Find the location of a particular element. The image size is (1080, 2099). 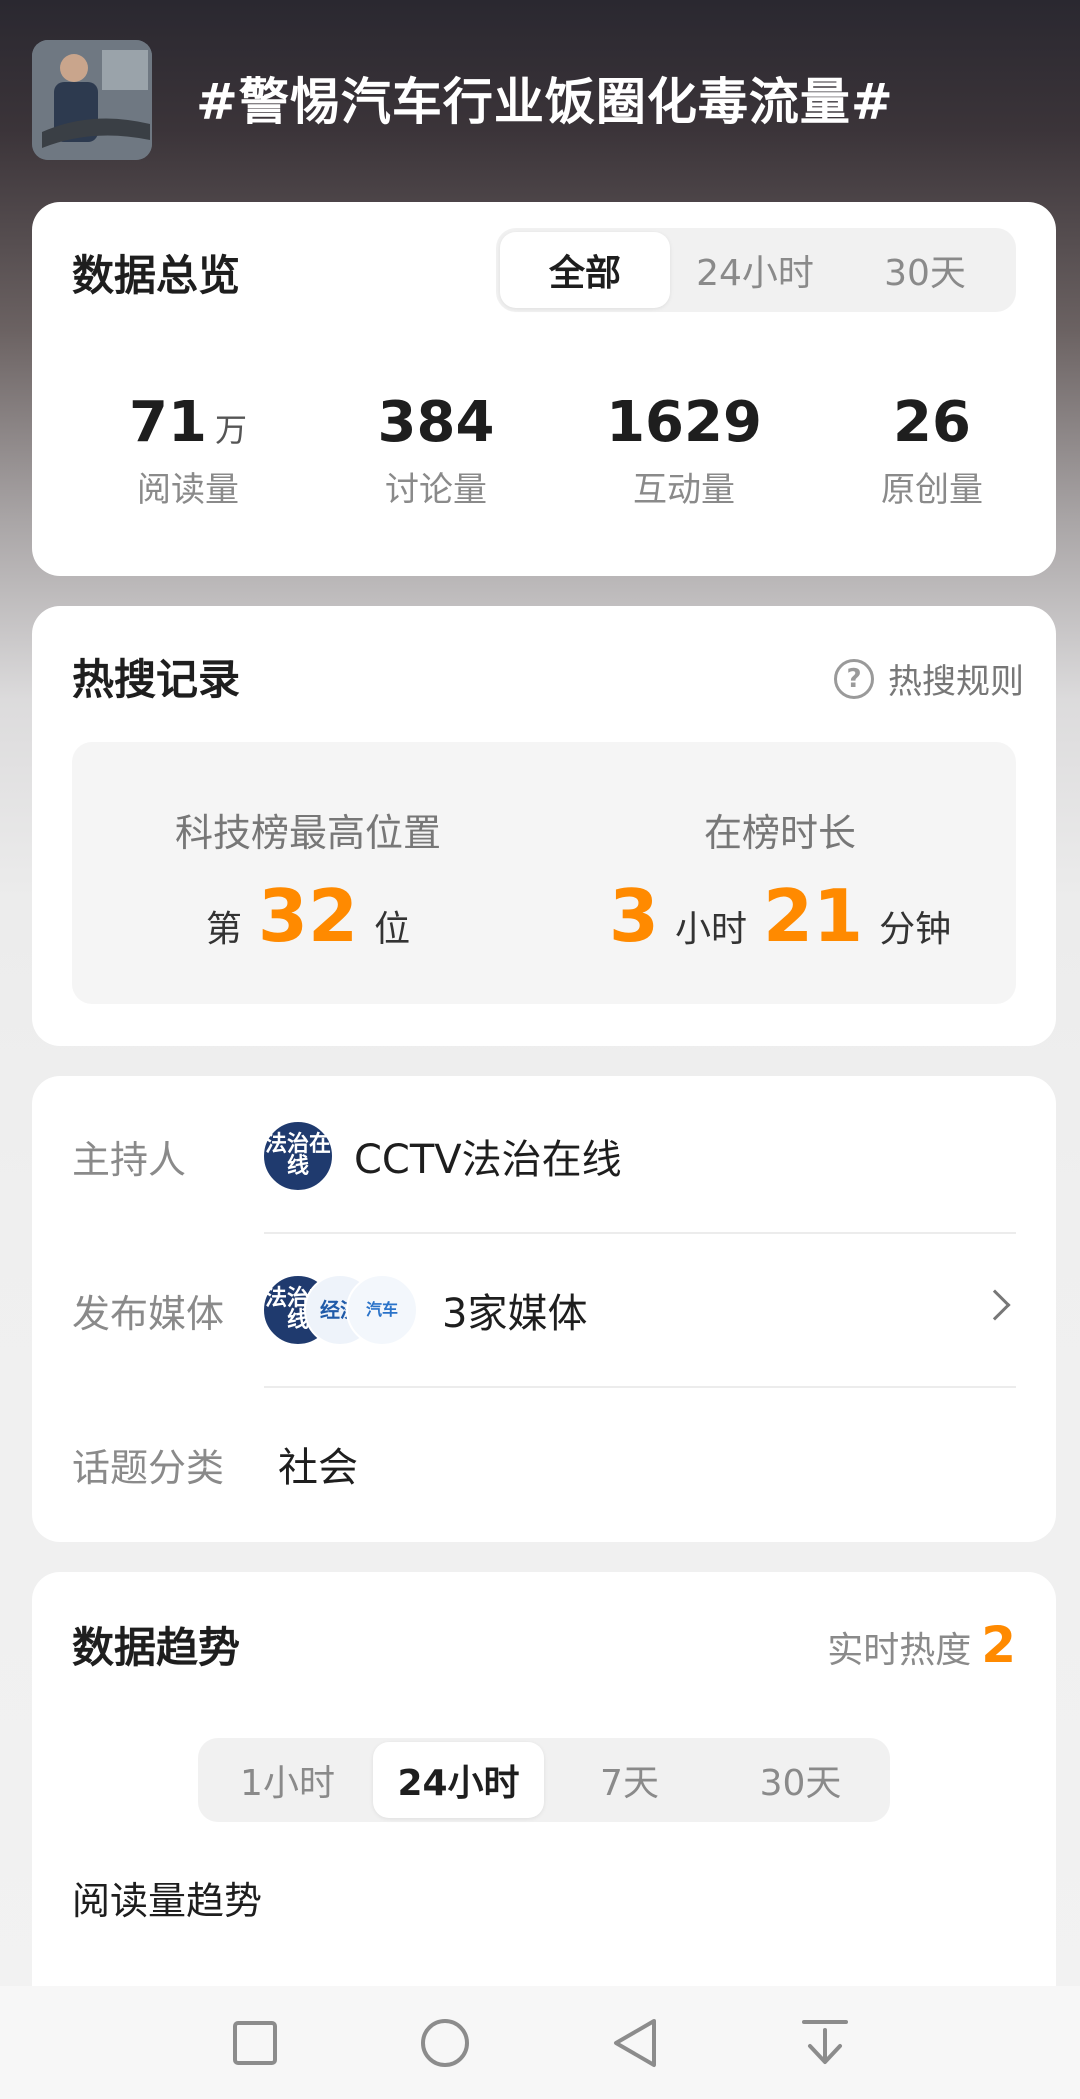

rank-prefix: 第 is located at coordinates (223, 929).